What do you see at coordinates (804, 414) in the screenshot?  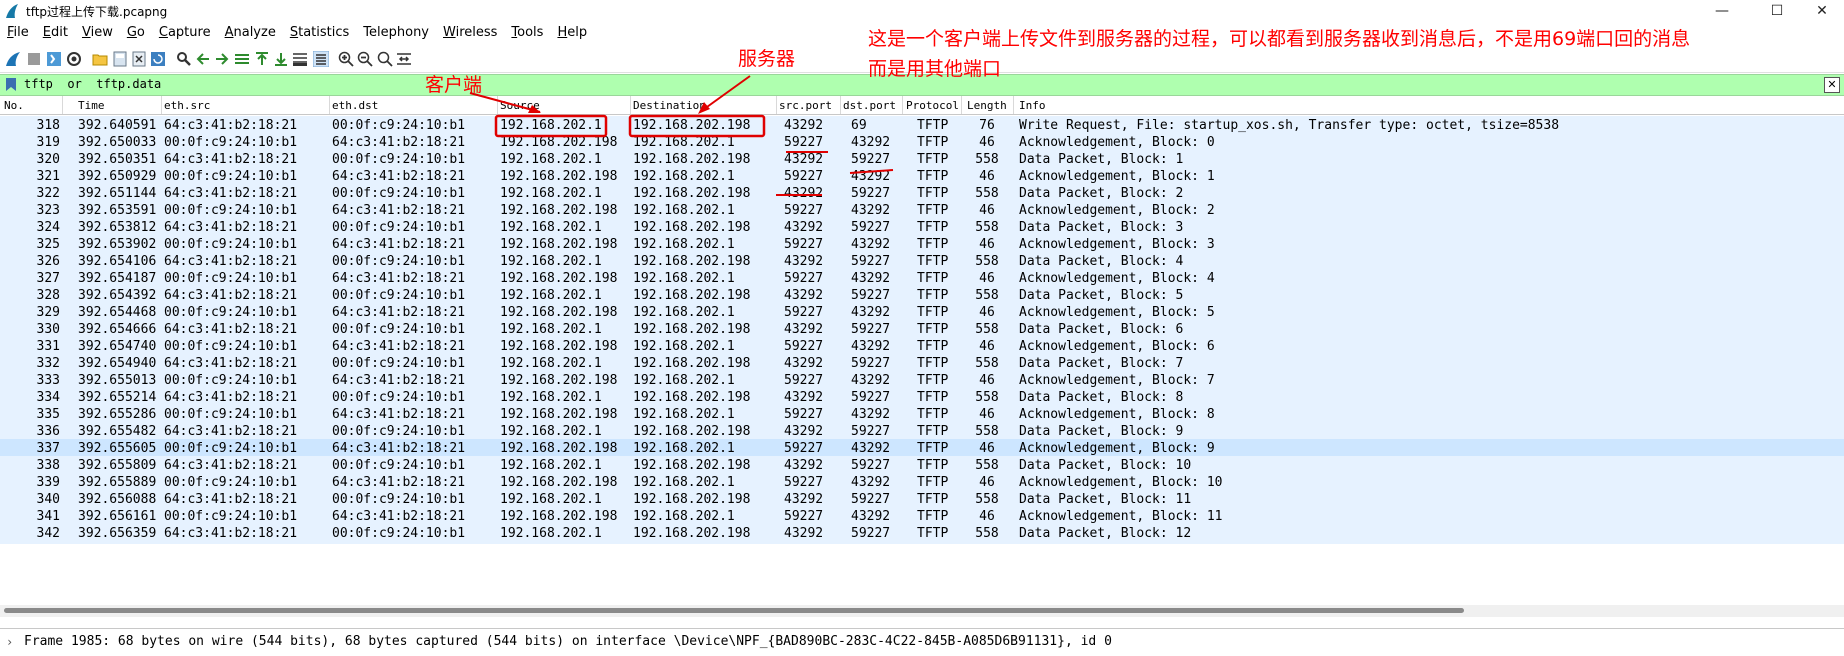 I see `cell-src-port: 59227` at bounding box center [804, 414].